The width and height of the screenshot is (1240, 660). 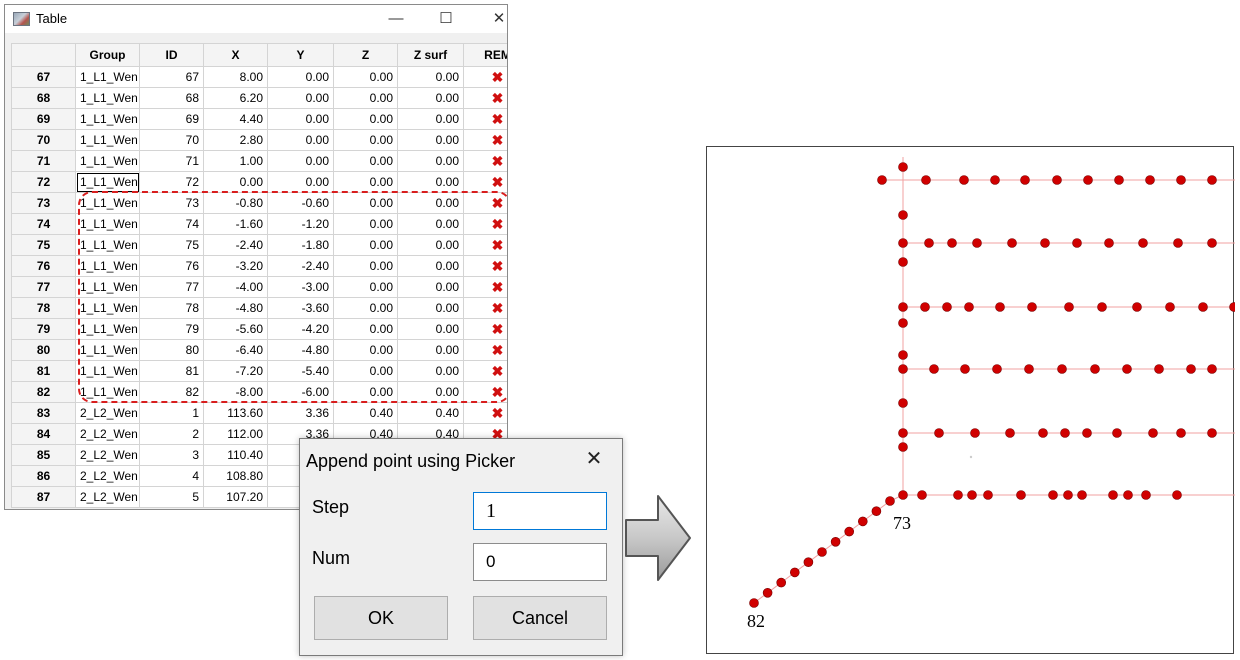 I want to click on cell-x: -1.60, so click(x=235, y=224).